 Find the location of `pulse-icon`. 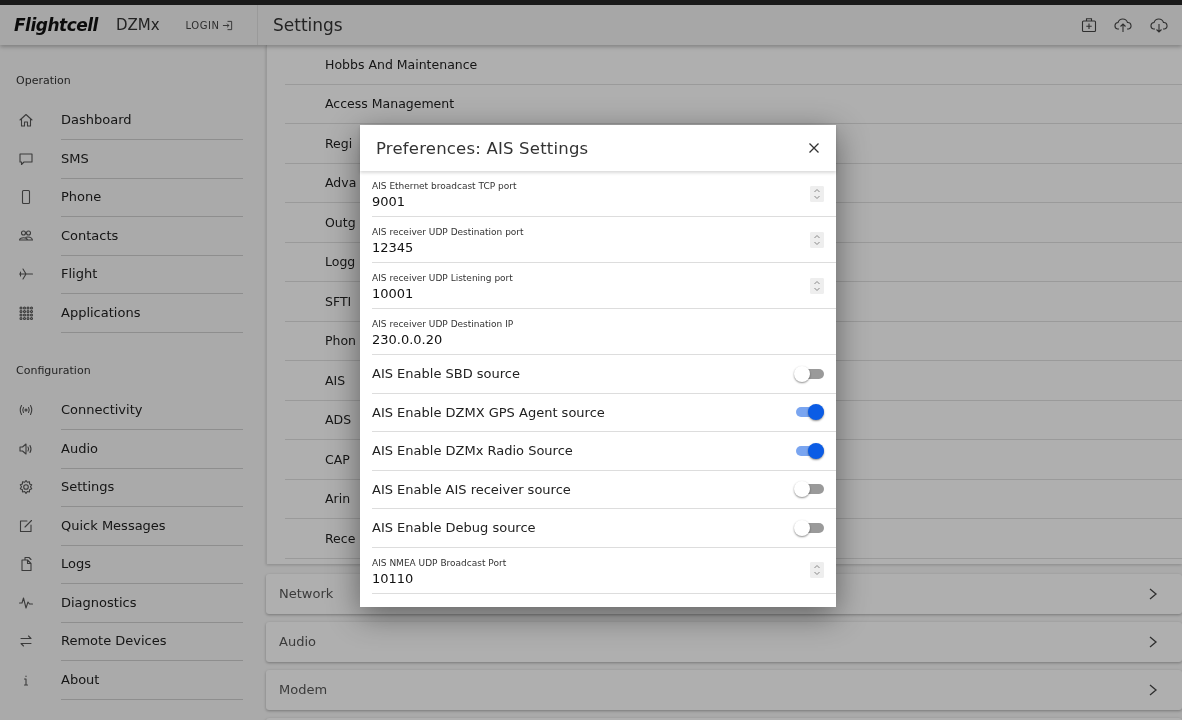

pulse-icon is located at coordinates (26, 602).